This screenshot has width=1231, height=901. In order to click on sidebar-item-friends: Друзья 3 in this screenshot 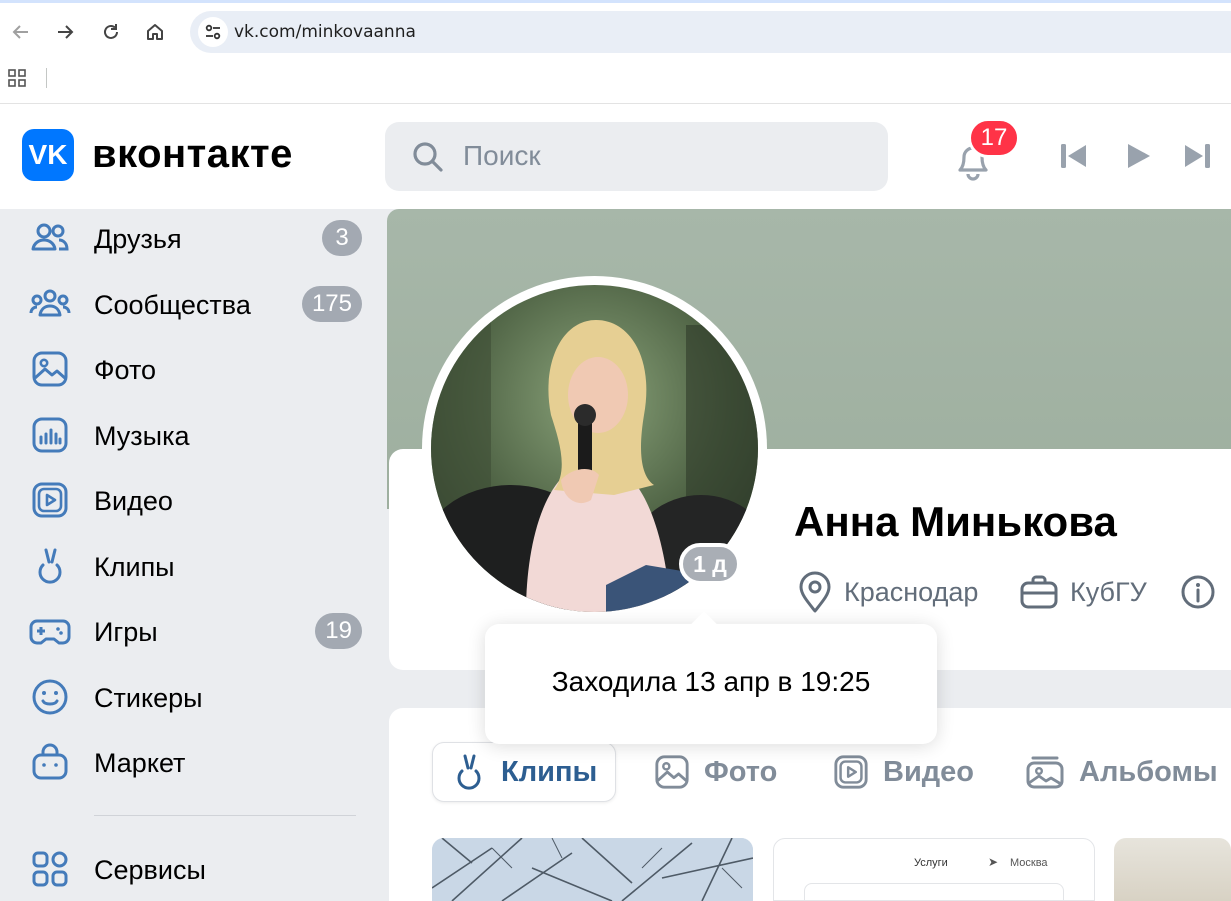, I will do `click(198, 238)`.